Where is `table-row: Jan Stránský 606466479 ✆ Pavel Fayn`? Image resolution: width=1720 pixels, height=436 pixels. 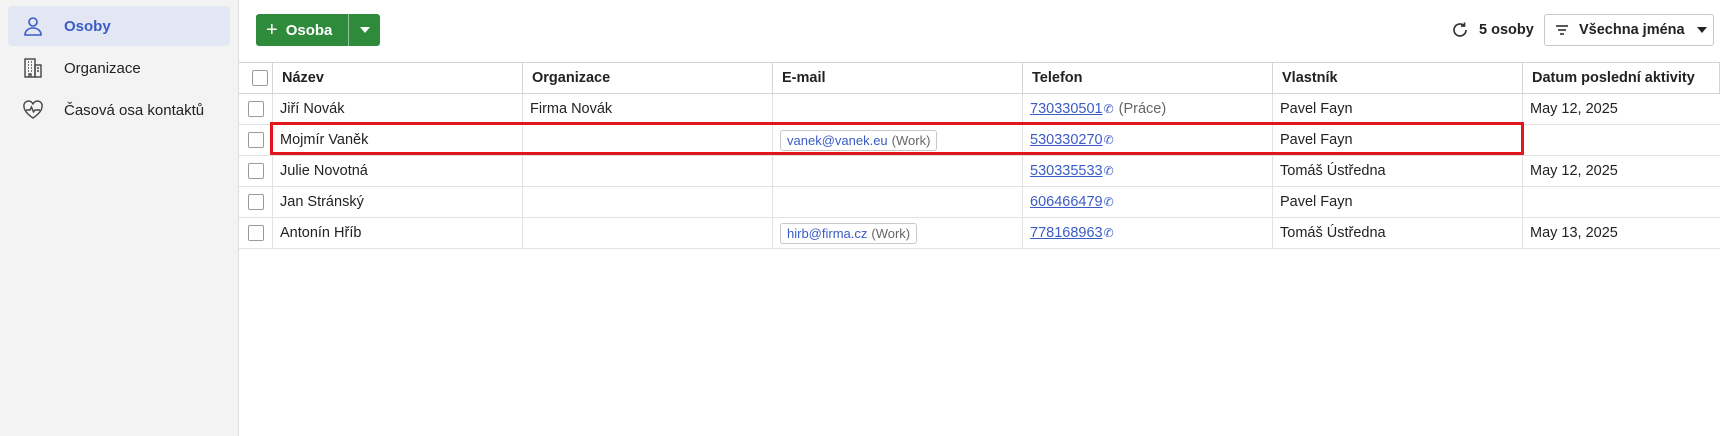 table-row: Jan Stránský 606466479 ✆ Pavel Fayn is located at coordinates (979, 202).